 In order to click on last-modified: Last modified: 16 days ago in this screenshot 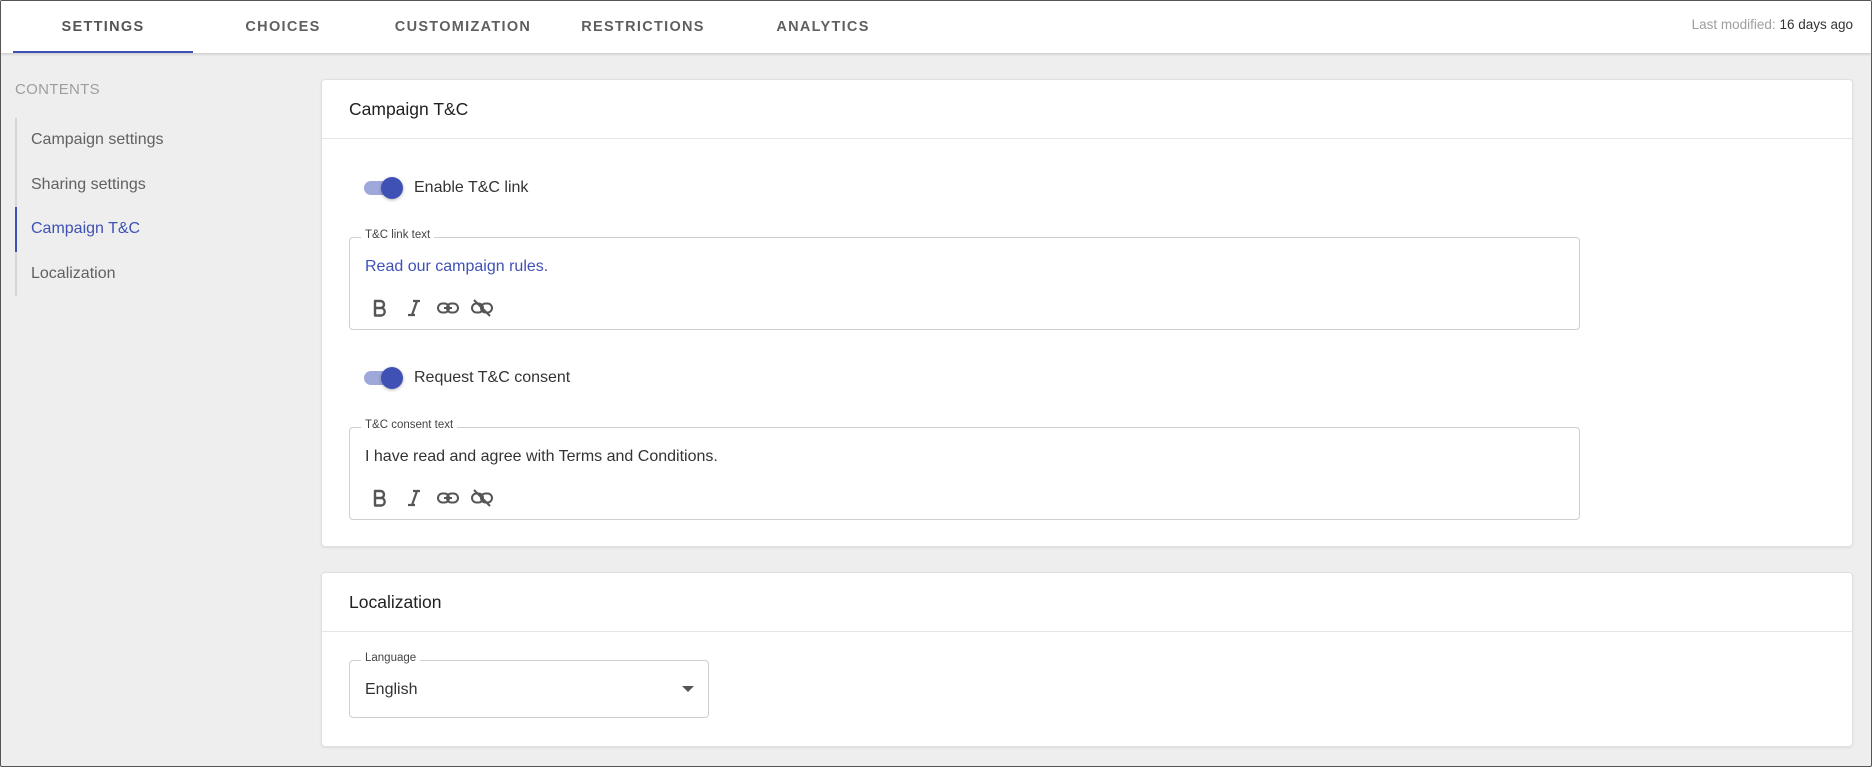, I will do `click(1772, 24)`.